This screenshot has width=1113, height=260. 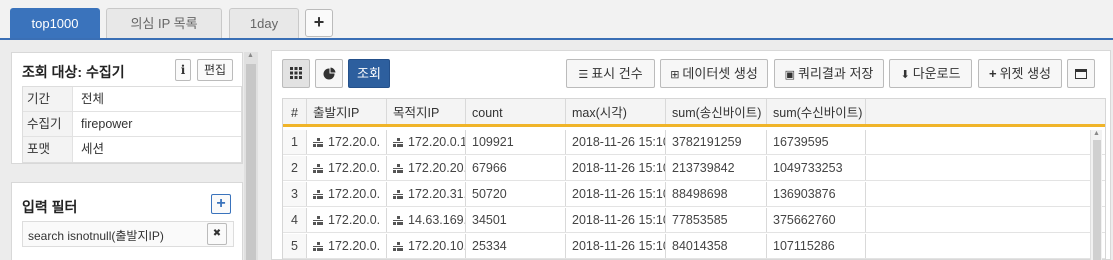 I want to click on cell-sum-sent-bytes-text: 3782191259, so click(x=707, y=142).